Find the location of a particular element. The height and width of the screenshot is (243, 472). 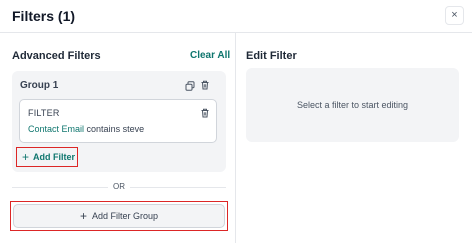

filter-field: Contact Email is located at coordinates (56, 129).